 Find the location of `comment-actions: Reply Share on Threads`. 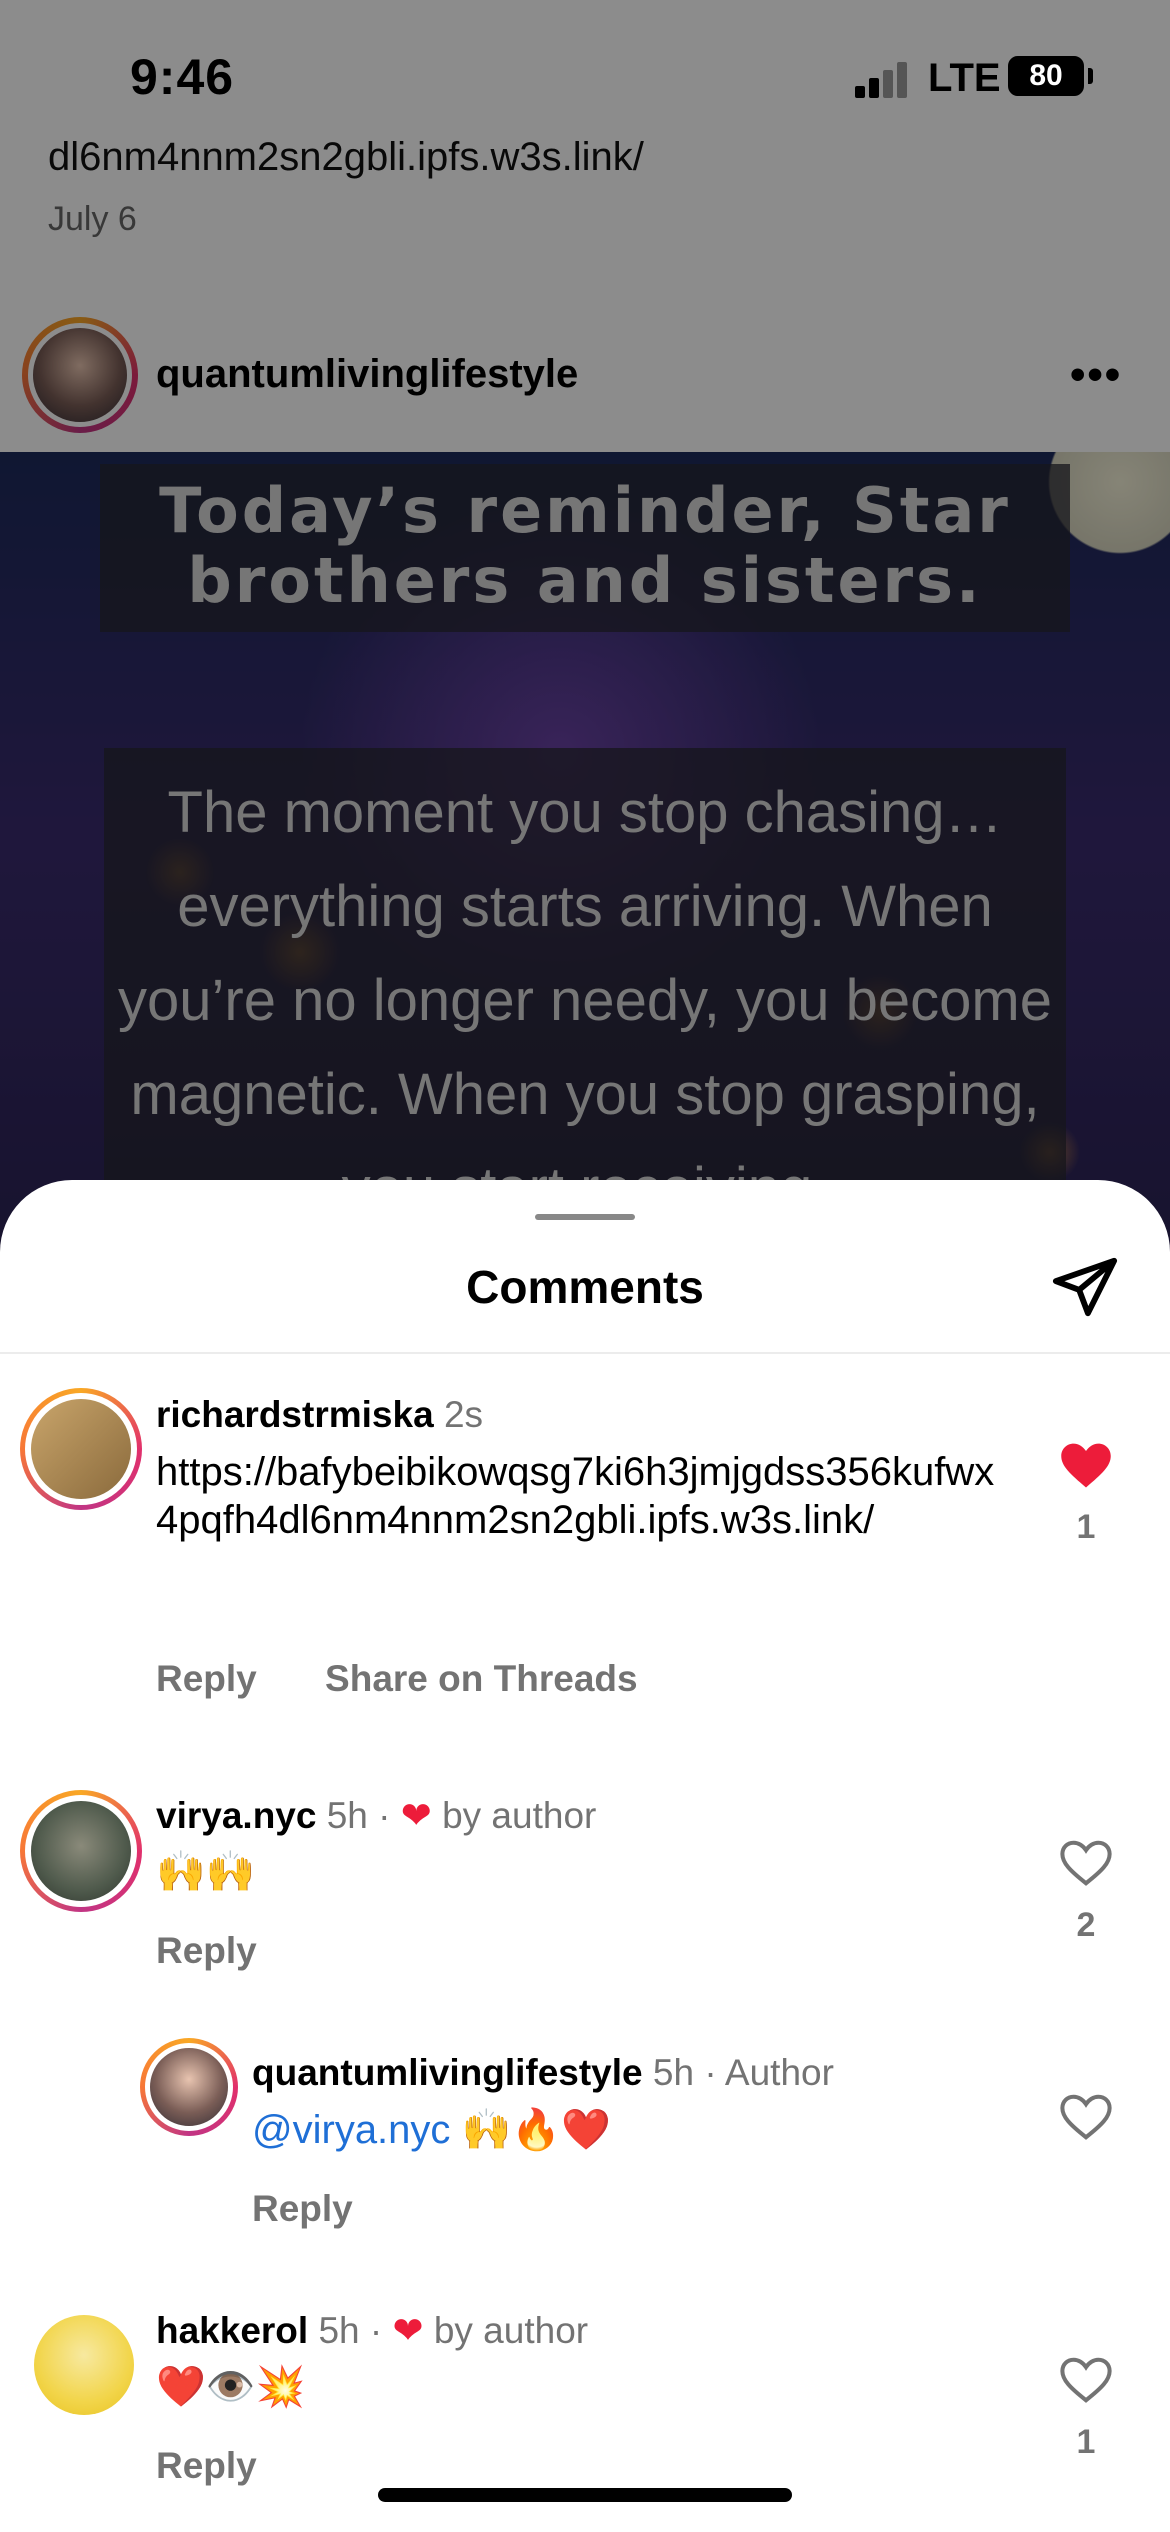

comment-actions: Reply Share on Threads is located at coordinates (426, 1679).